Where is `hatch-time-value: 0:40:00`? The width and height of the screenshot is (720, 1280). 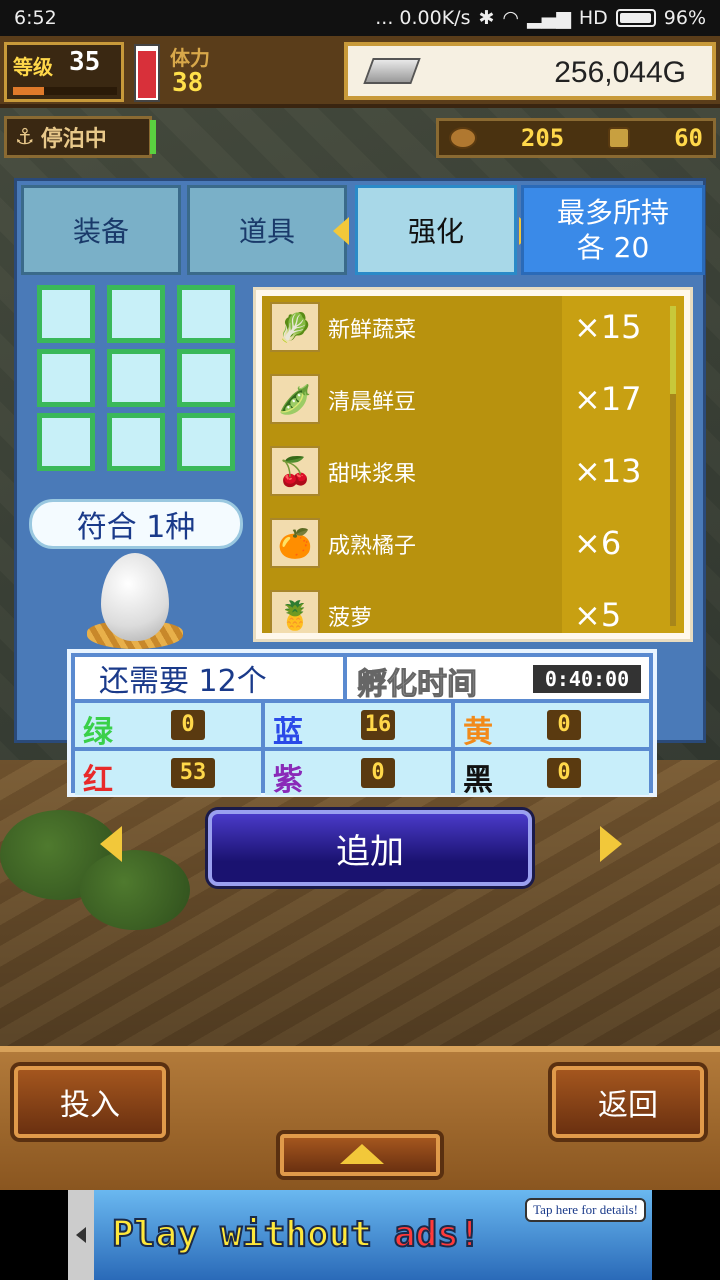 hatch-time-value: 0:40:00 is located at coordinates (587, 679).